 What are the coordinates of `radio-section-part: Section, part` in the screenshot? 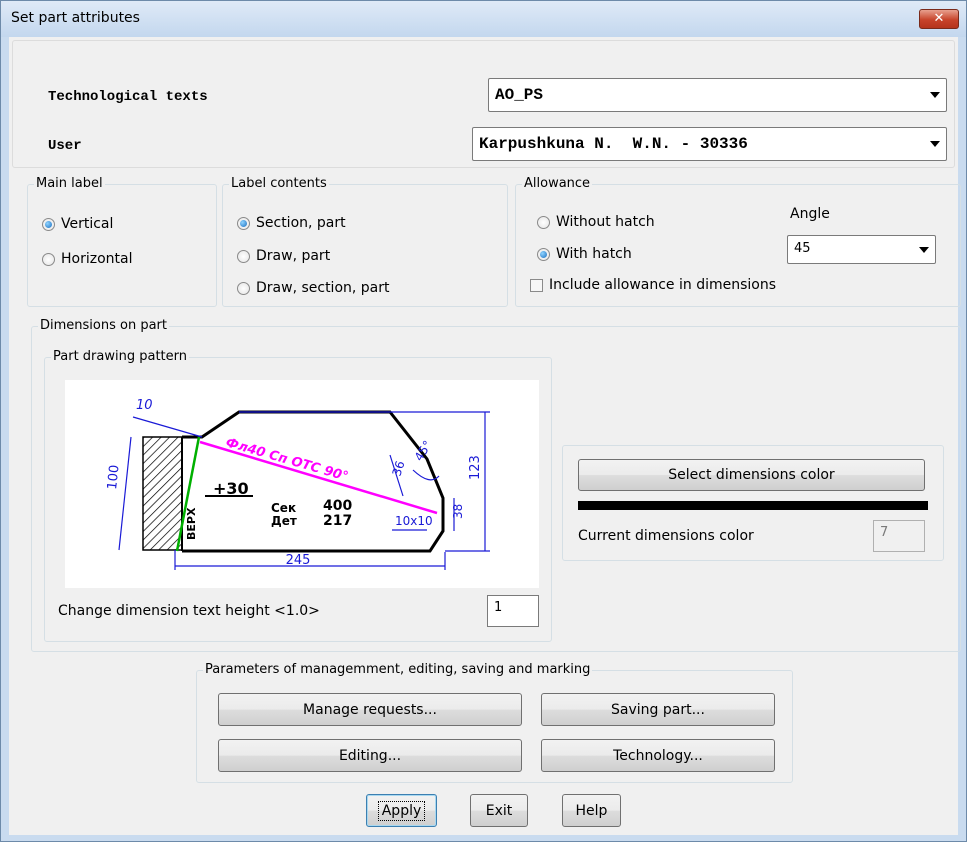 It's located at (291, 223).